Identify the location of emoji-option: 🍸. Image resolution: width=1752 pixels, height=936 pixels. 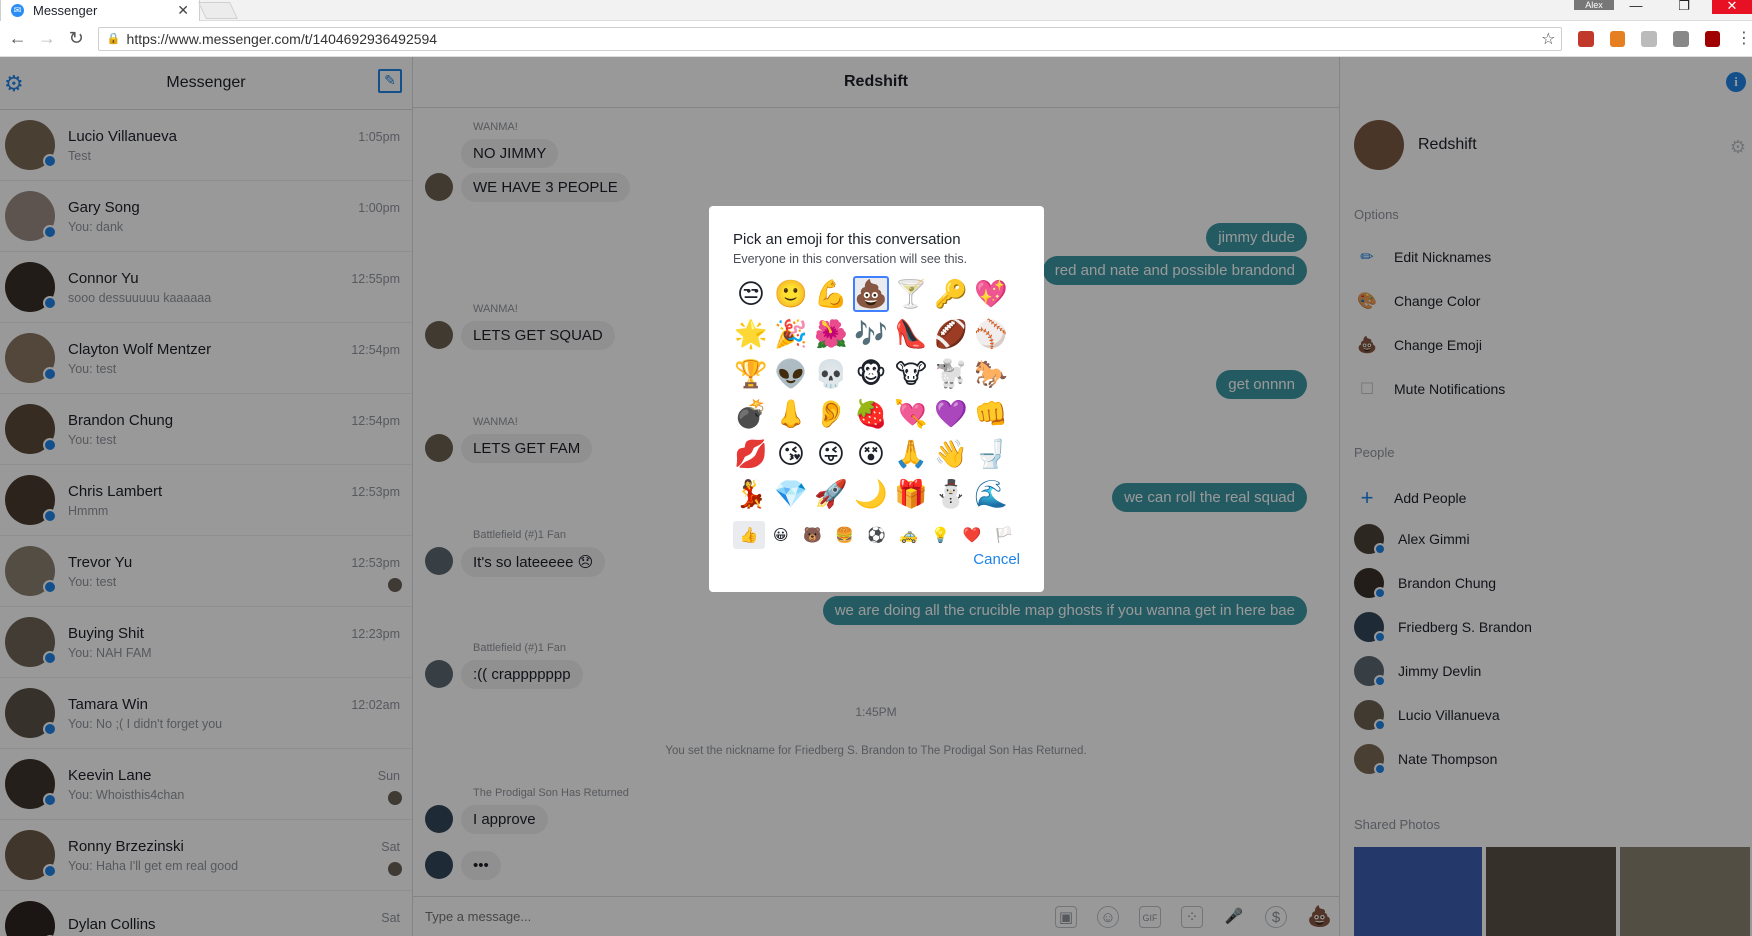
(911, 294).